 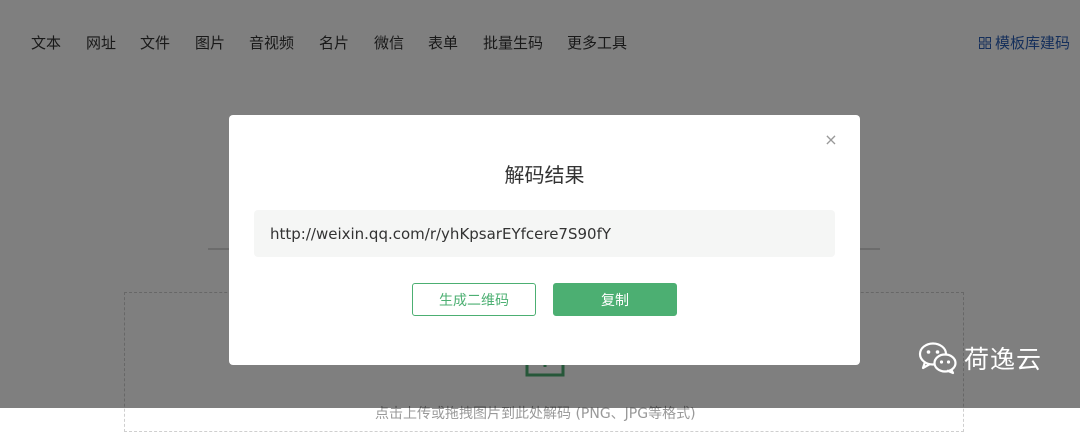 What do you see at coordinates (474, 299) in the screenshot?
I see `generate-qrcode-button: 生成二维码` at bounding box center [474, 299].